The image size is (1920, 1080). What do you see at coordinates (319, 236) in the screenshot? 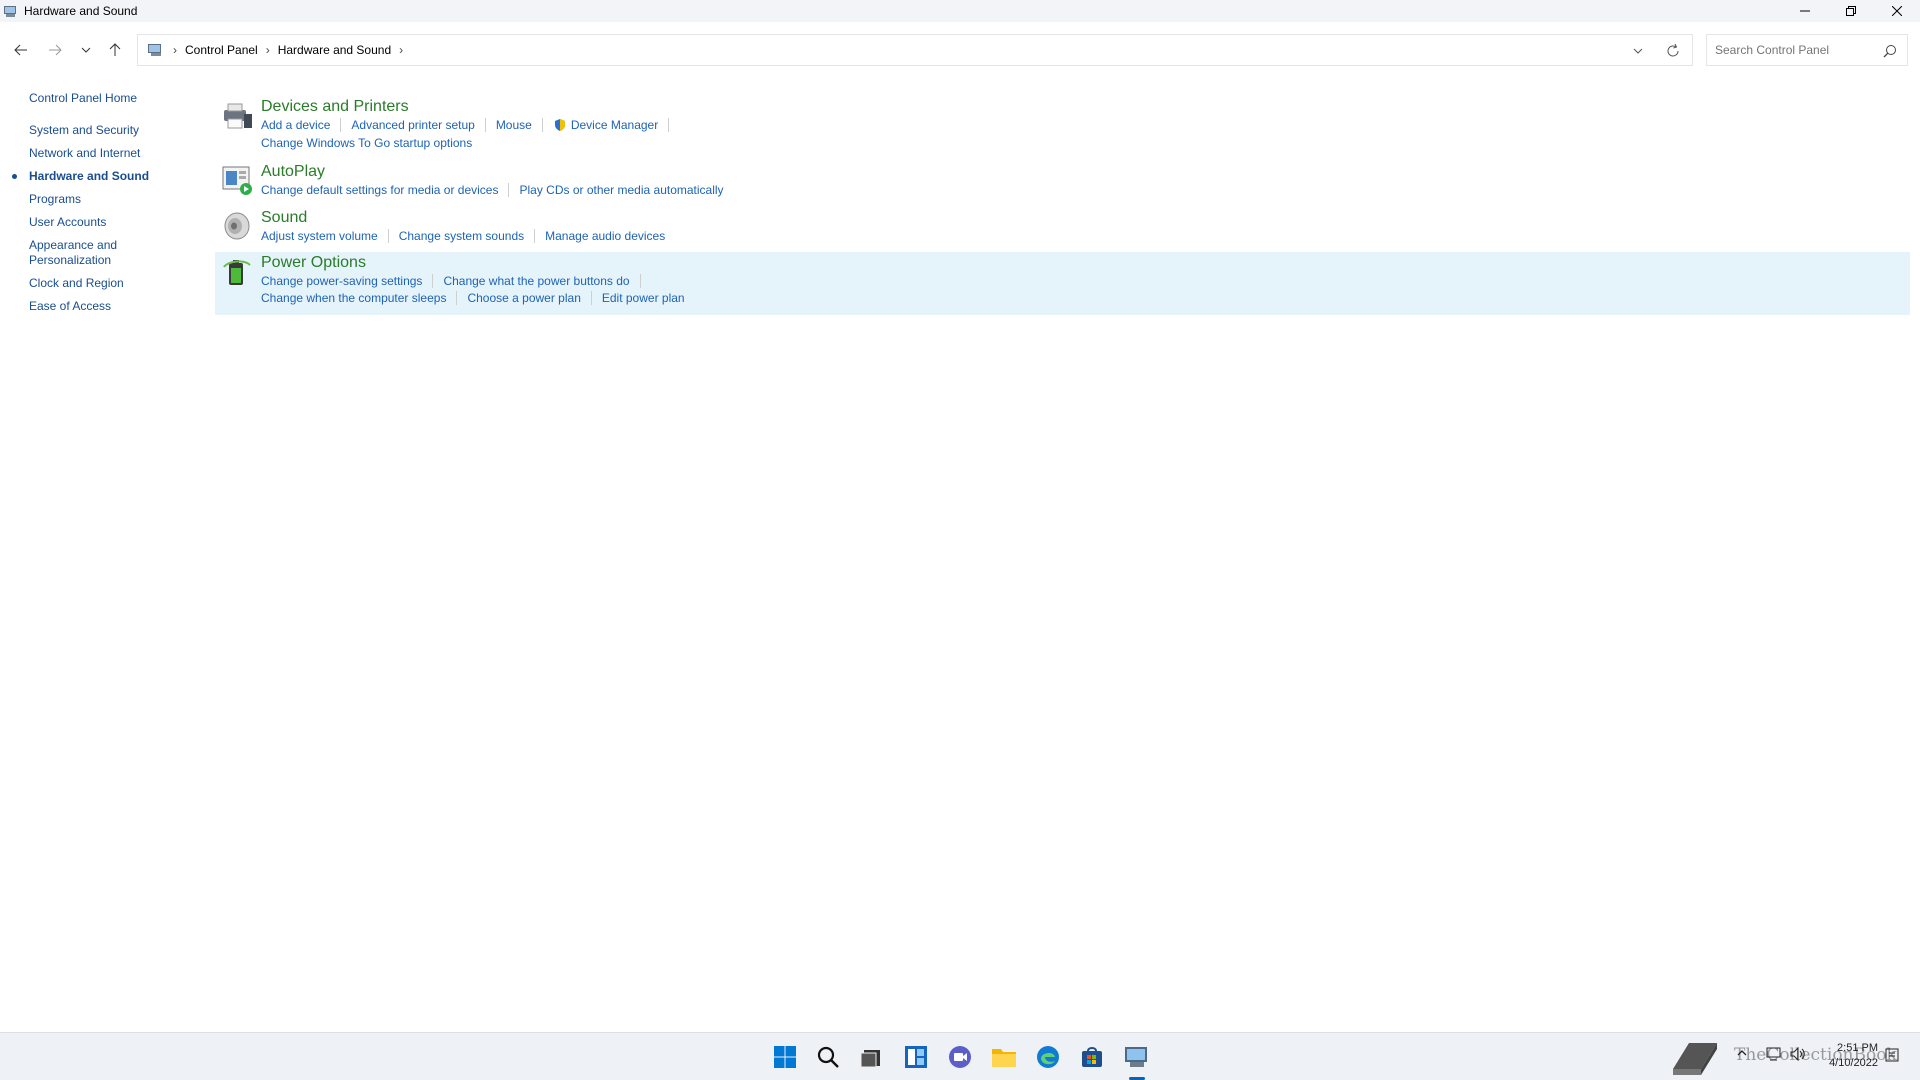
I see `adjust-system-volume-link: Adjust system volume` at bounding box center [319, 236].